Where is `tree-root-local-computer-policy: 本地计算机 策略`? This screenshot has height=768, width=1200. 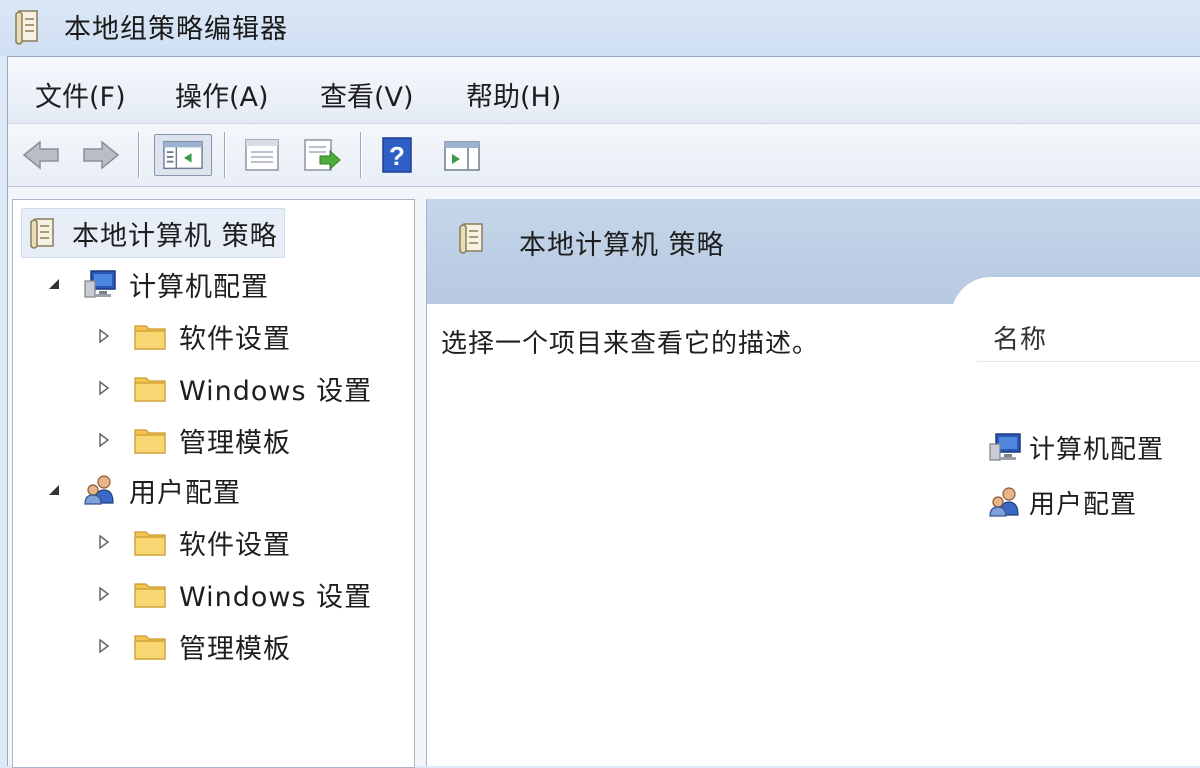
tree-root-local-computer-policy: 本地计算机 策略 is located at coordinates (153, 233).